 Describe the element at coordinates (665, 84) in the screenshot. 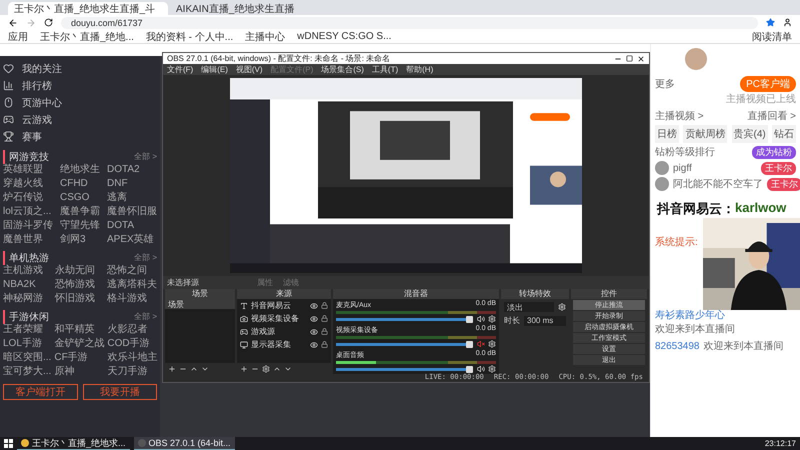

I see `more-link: 更多` at that location.